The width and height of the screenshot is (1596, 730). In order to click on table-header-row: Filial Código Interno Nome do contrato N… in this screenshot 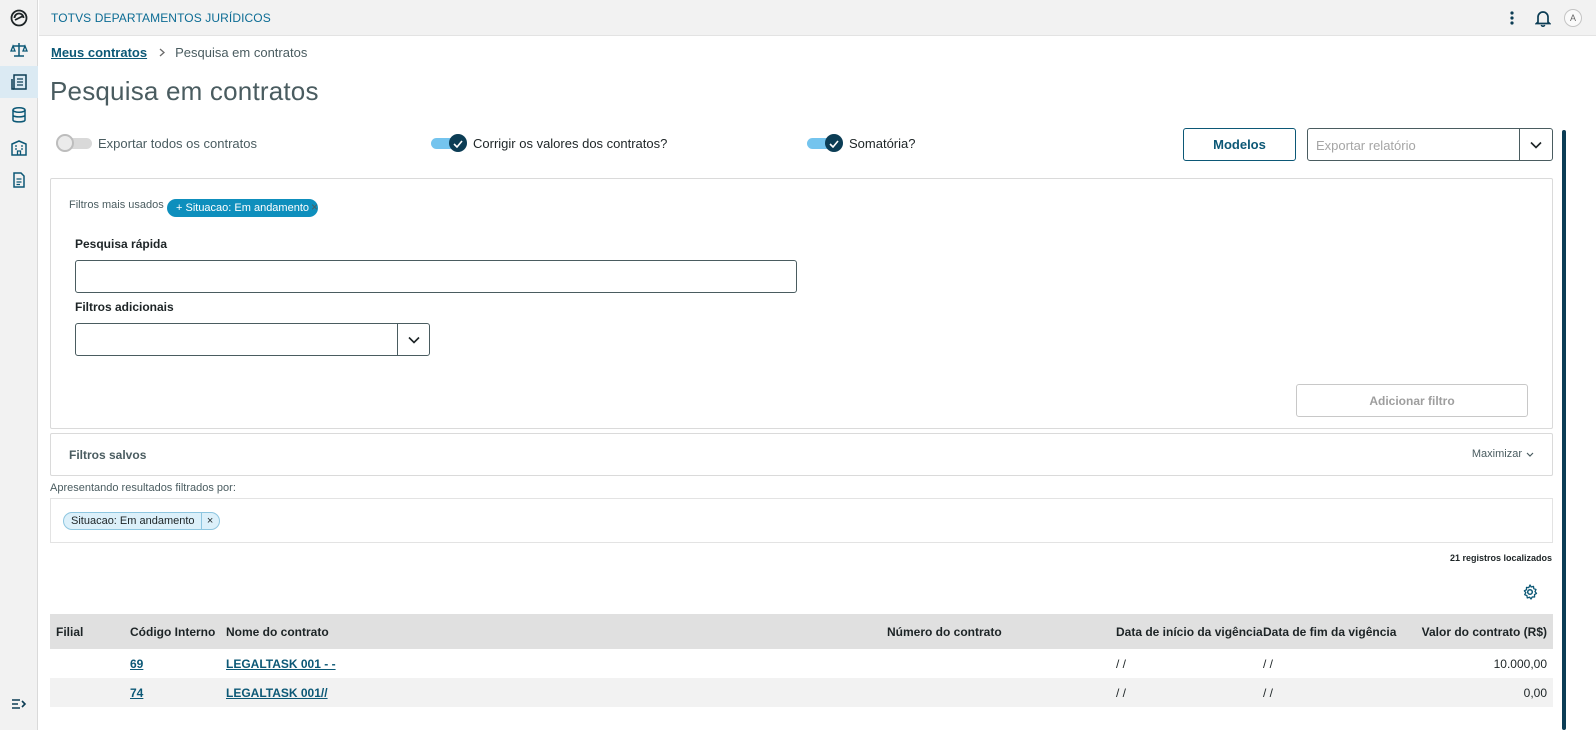, I will do `click(801, 631)`.